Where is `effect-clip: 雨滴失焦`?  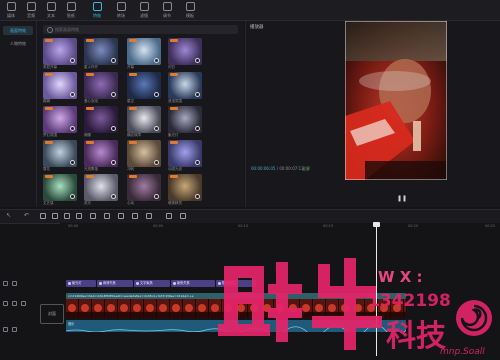
effect-clip: 雨滴失焦 is located at coordinates (115, 283).